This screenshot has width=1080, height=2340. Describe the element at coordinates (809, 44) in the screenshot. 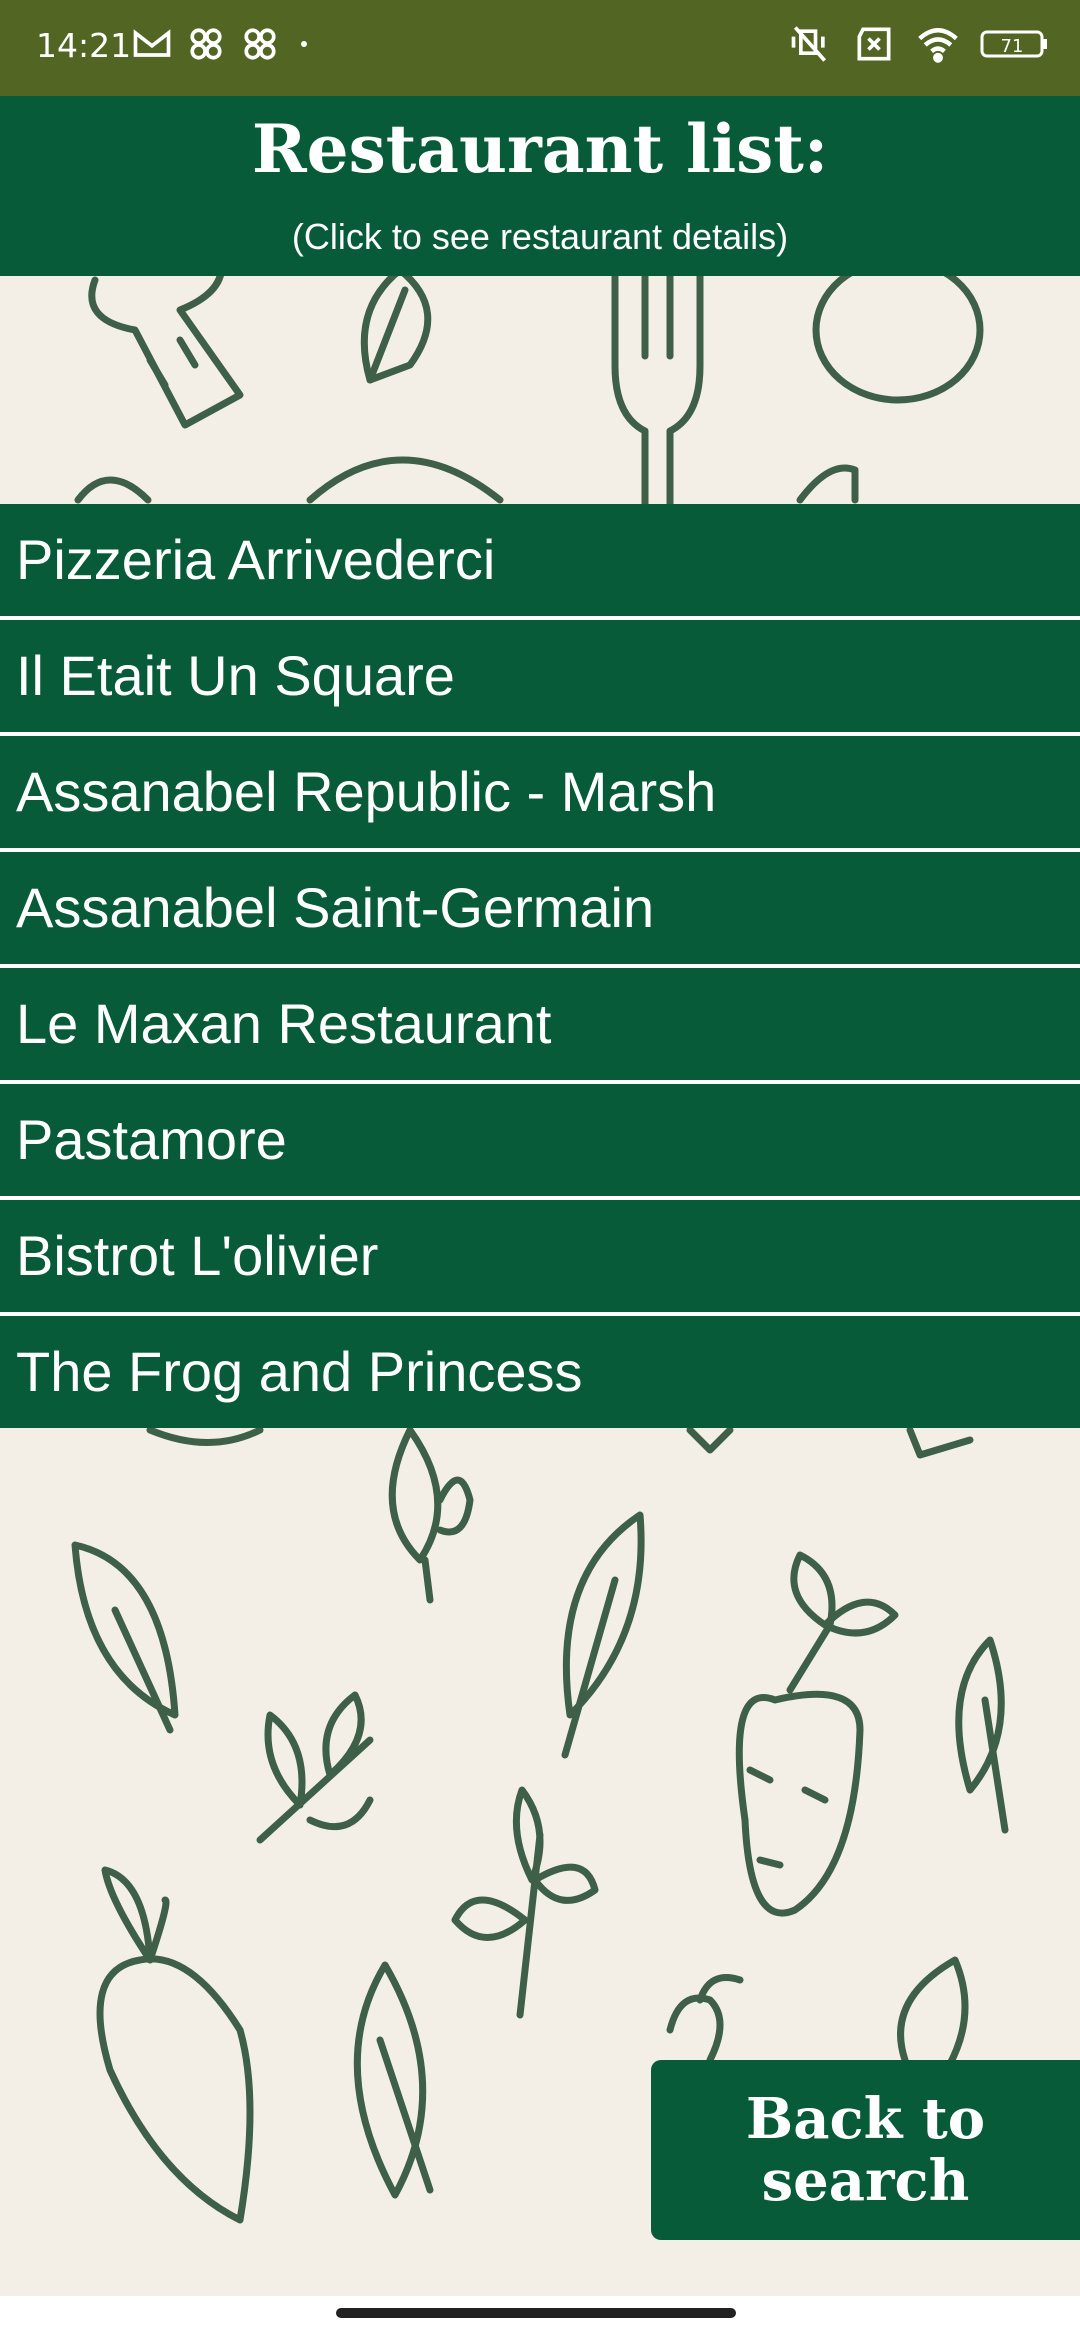

I see `vibrate-off-icon` at that location.